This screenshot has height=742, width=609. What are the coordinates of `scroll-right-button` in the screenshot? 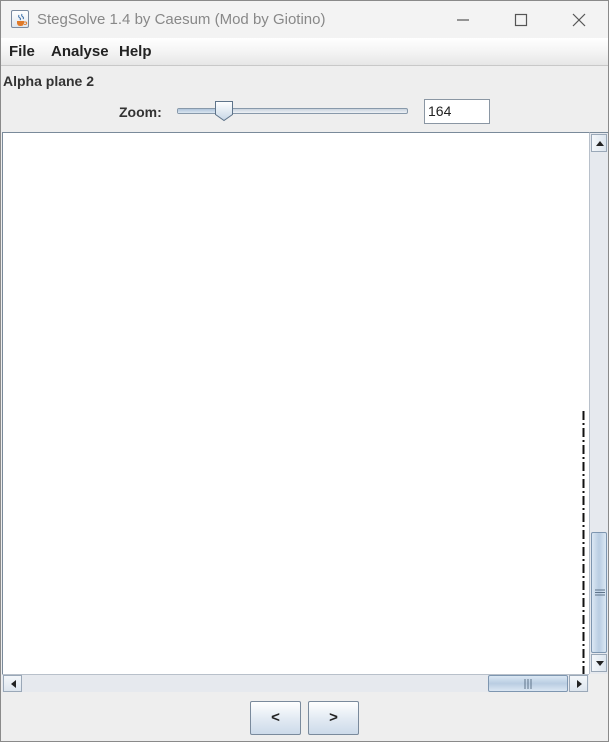 It's located at (578, 683).